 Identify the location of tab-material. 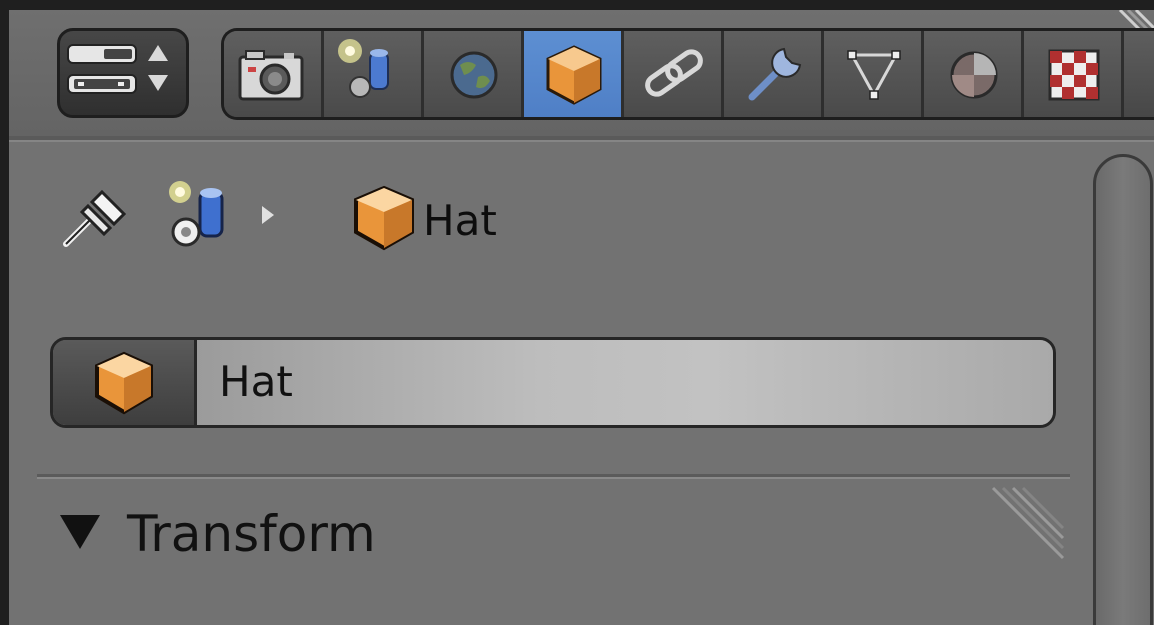
(974, 74).